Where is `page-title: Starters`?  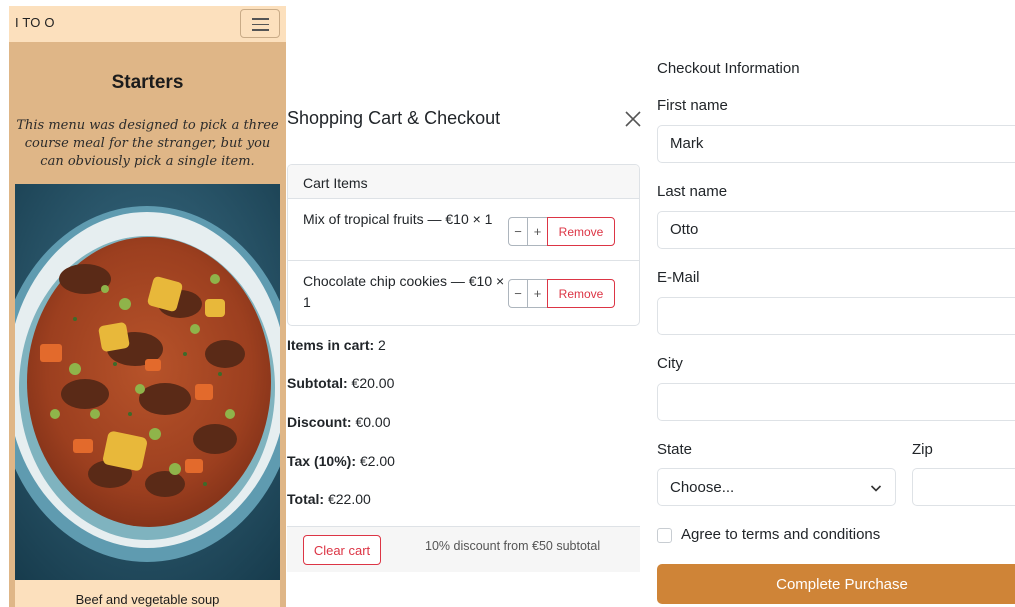 page-title: Starters is located at coordinates (147, 82).